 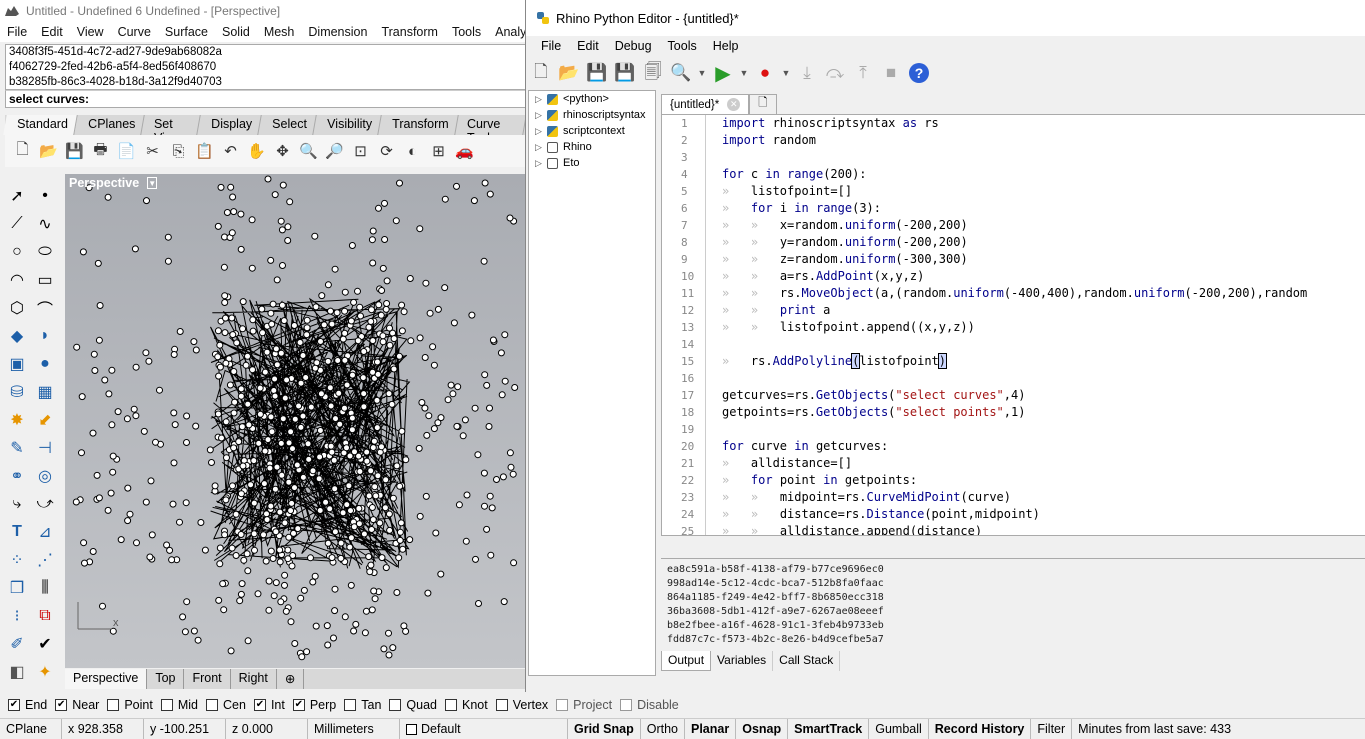 I want to click on osnap-perp: ✔ Perp, so click(x=314, y=705).